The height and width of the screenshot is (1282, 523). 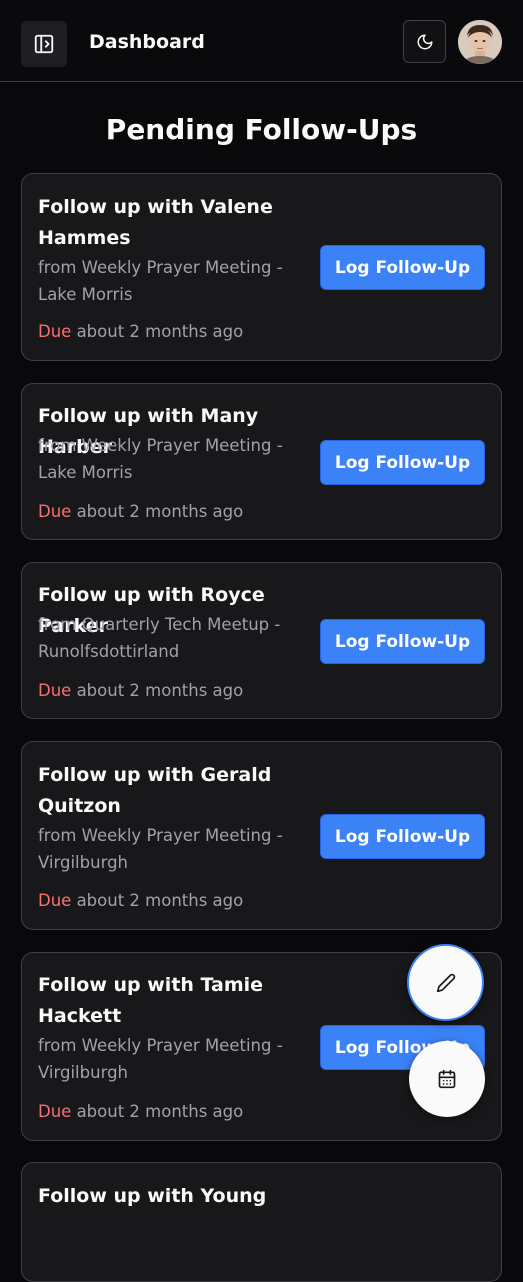 I want to click on followup-title: Follow up with Gerald Quitzon, so click(x=155, y=790).